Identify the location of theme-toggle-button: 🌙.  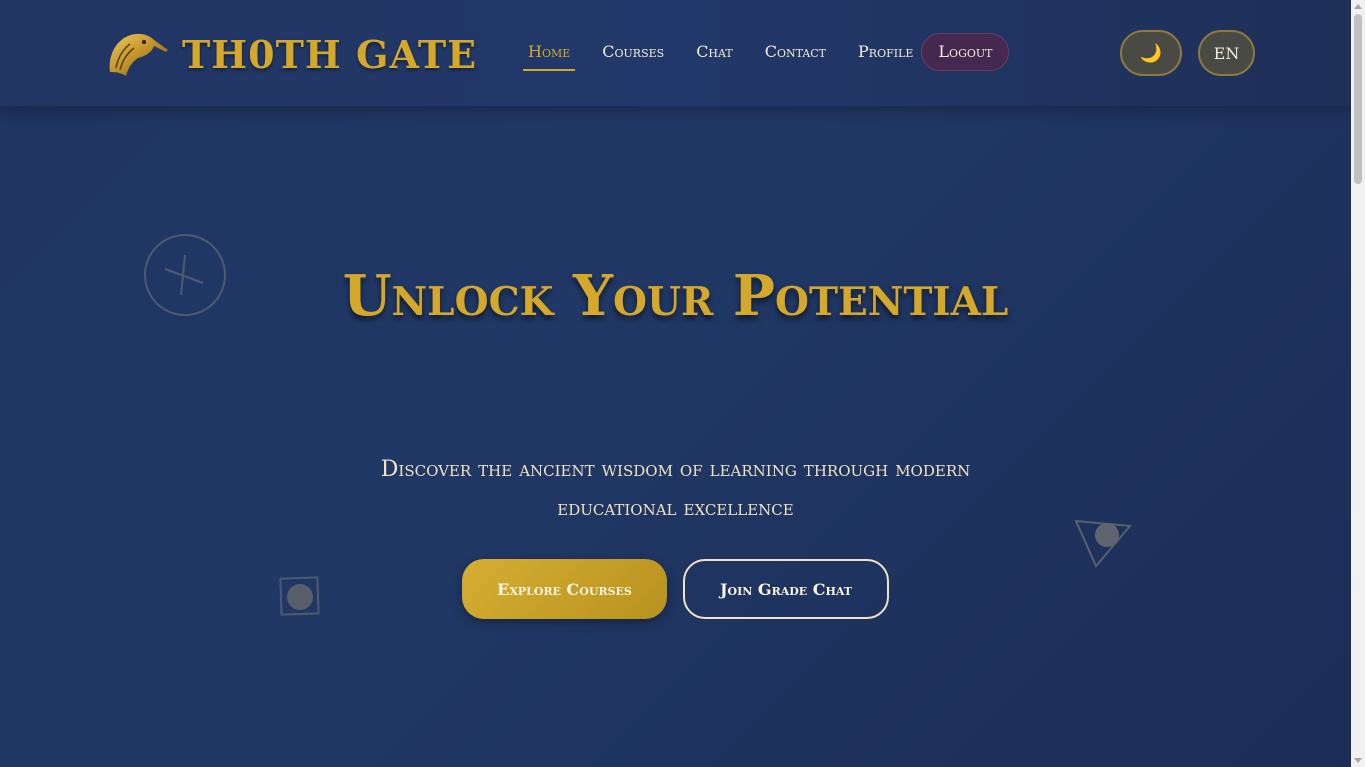
(1151, 53).